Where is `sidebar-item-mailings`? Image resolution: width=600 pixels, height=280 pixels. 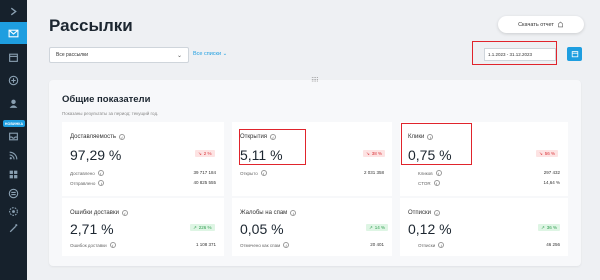 sidebar-item-mailings is located at coordinates (13, 33).